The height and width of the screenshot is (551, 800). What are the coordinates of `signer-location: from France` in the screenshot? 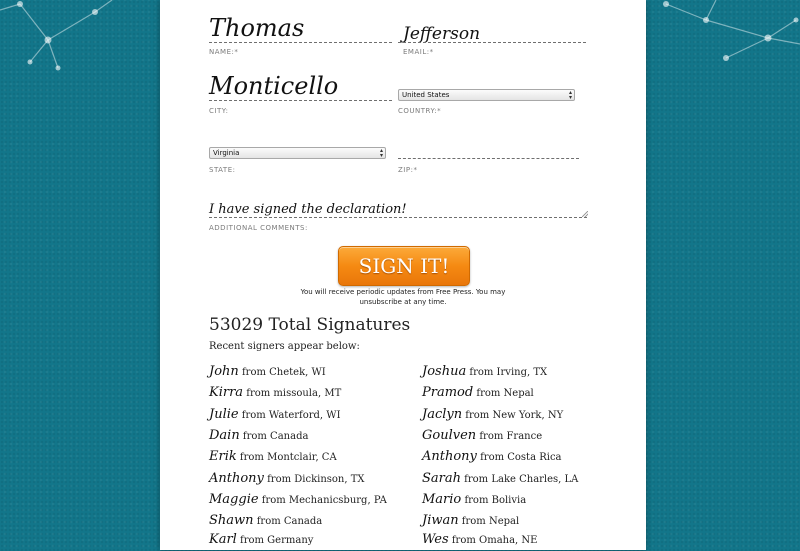 It's located at (509, 436).